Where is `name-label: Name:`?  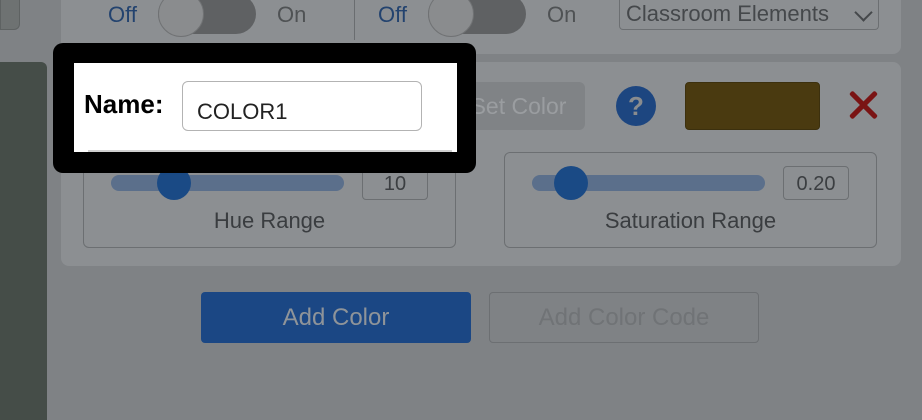 name-label: Name: is located at coordinates (124, 104).